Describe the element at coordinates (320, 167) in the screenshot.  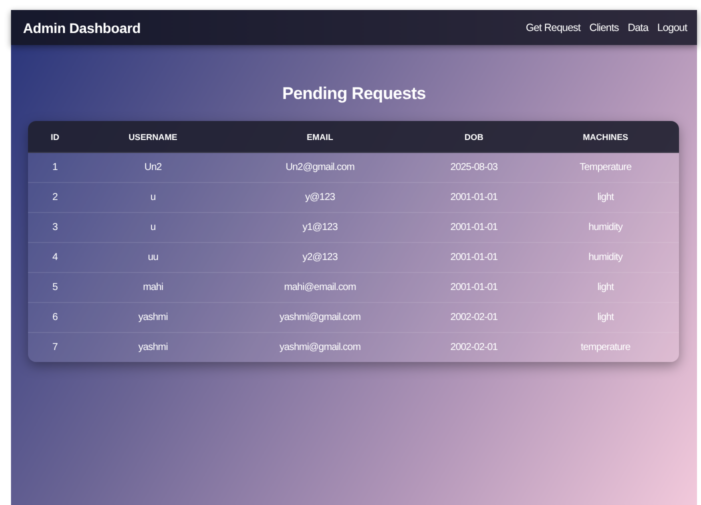
I see `table-cell: Un2@gmail.com` at that location.